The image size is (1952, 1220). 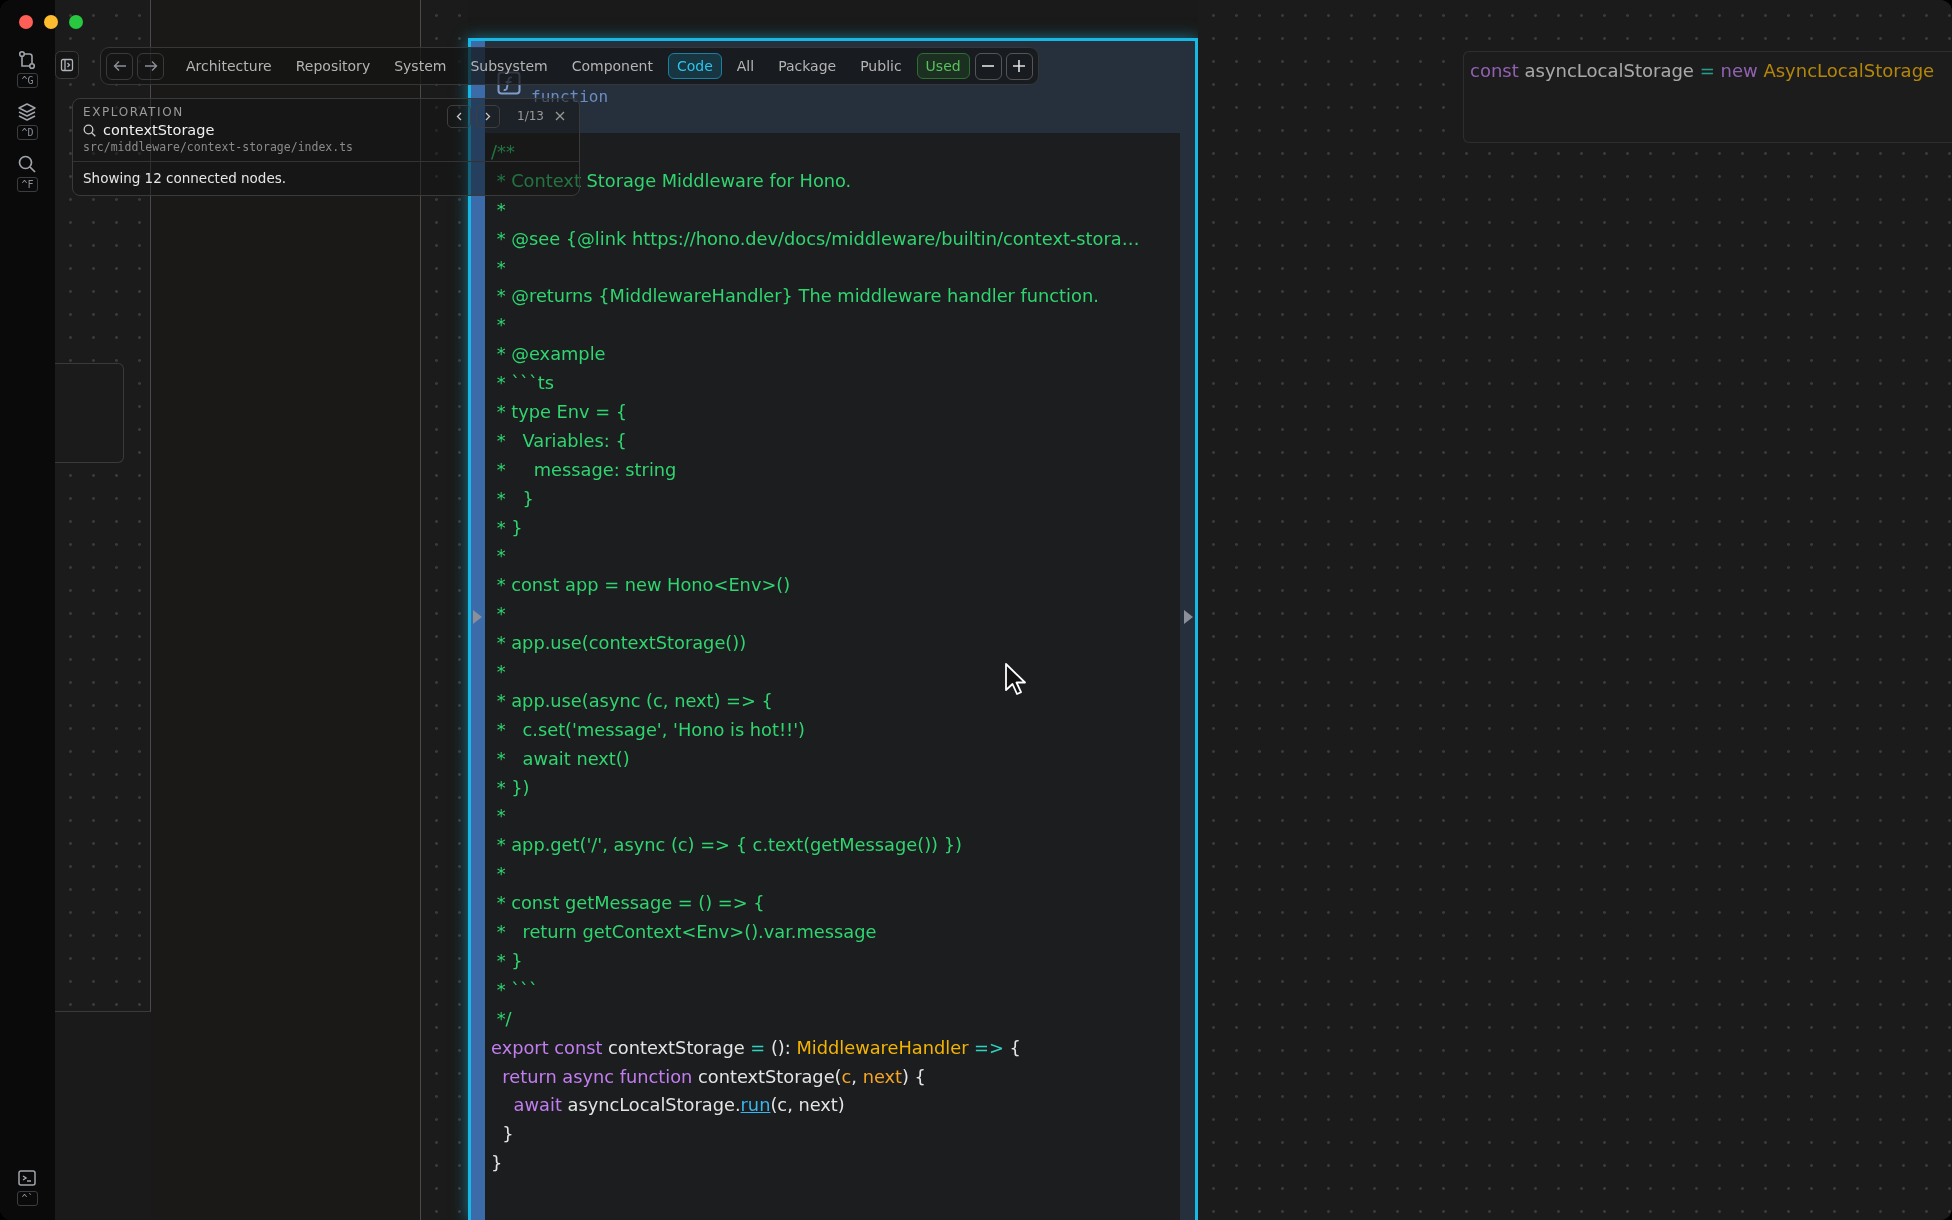 I want to click on filter-tab: Used, so click(x=943, y=66).